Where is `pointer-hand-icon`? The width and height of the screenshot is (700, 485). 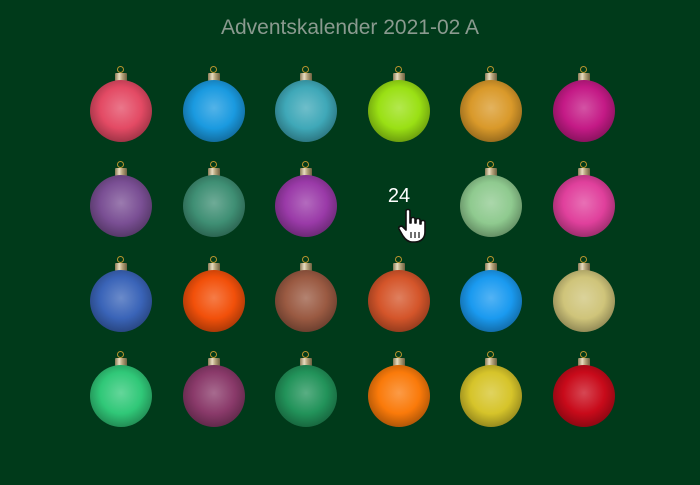 pointer-hand-icon is located at coordinates (413, 226).